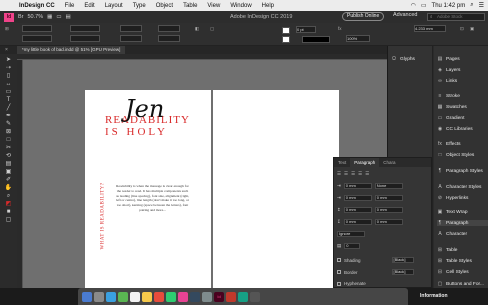  Describe the element at coordinates (459, 187) in the screenshot. I see `panel-character-styles: A Character Styles` at that location.